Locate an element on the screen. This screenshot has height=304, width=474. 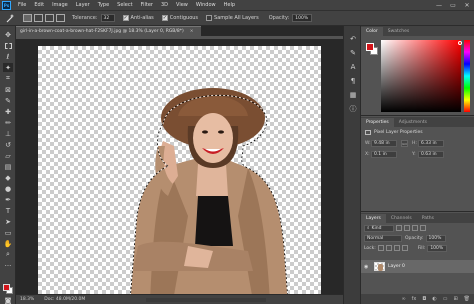
horizontal-scrollbar is located at coordinates (206, 300).